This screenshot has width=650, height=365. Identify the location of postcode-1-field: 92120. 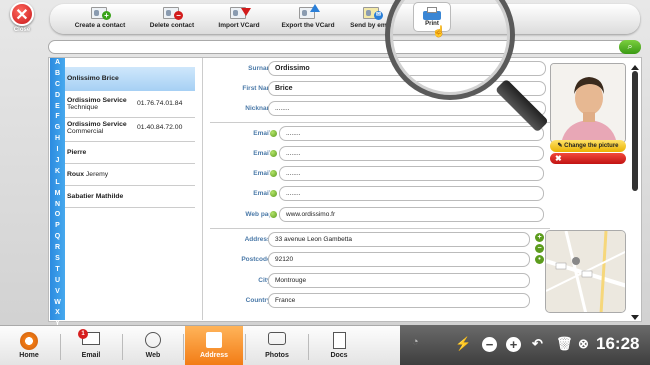
(399, 259).